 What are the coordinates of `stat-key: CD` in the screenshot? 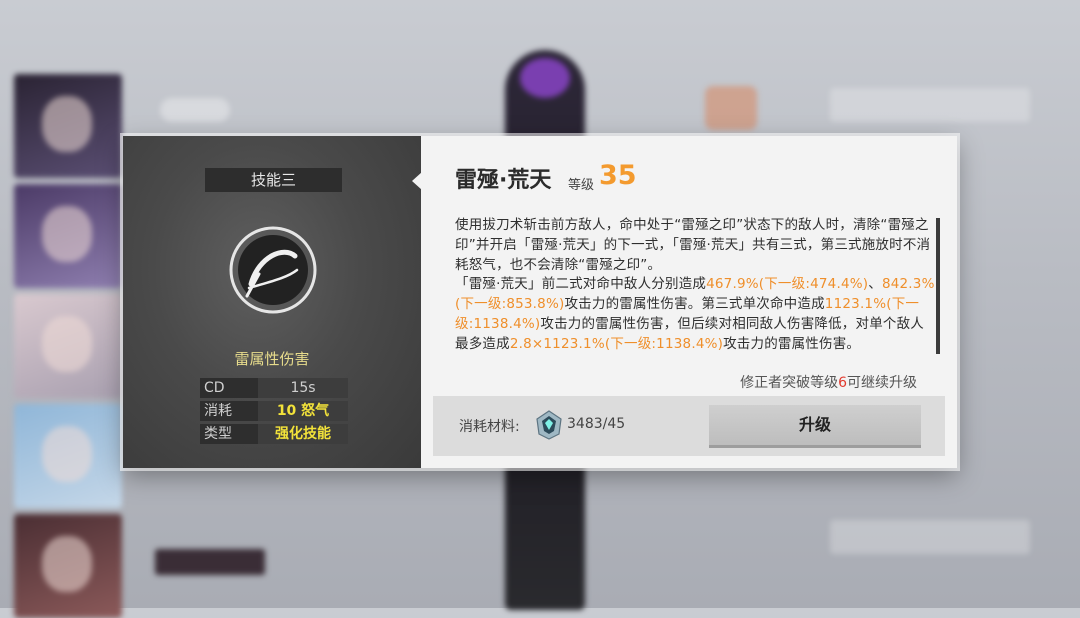 It's located at (229, 388).